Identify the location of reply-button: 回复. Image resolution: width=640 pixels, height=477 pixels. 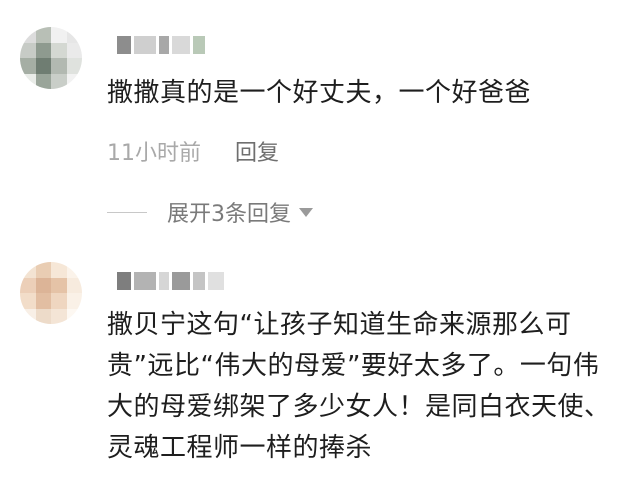
(257, 151).